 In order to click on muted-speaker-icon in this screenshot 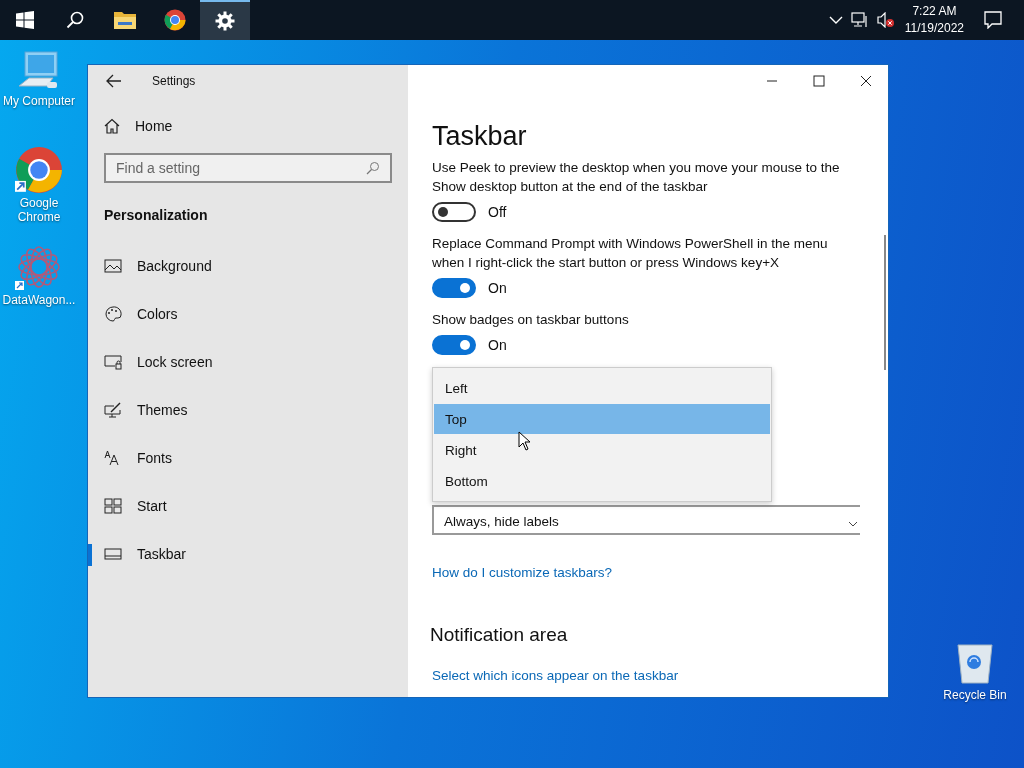, I will do `click(885, 20)`.